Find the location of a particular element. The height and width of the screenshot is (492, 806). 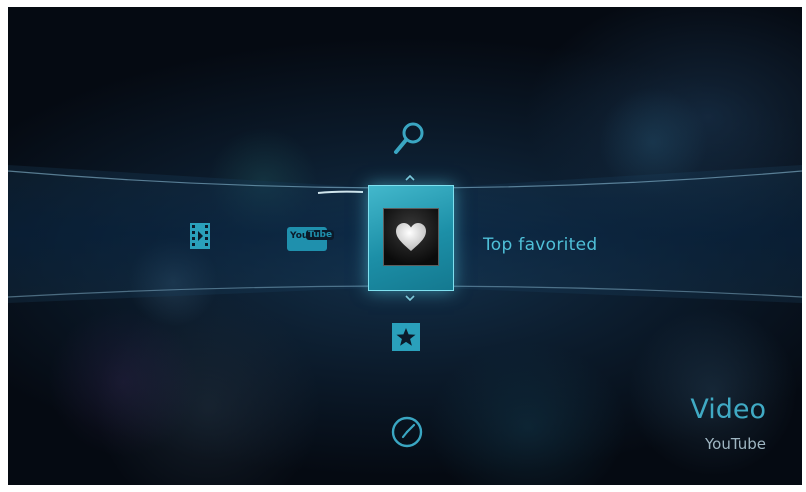

youtube-logo-tube: Tube is located at coordinates (320, 235).